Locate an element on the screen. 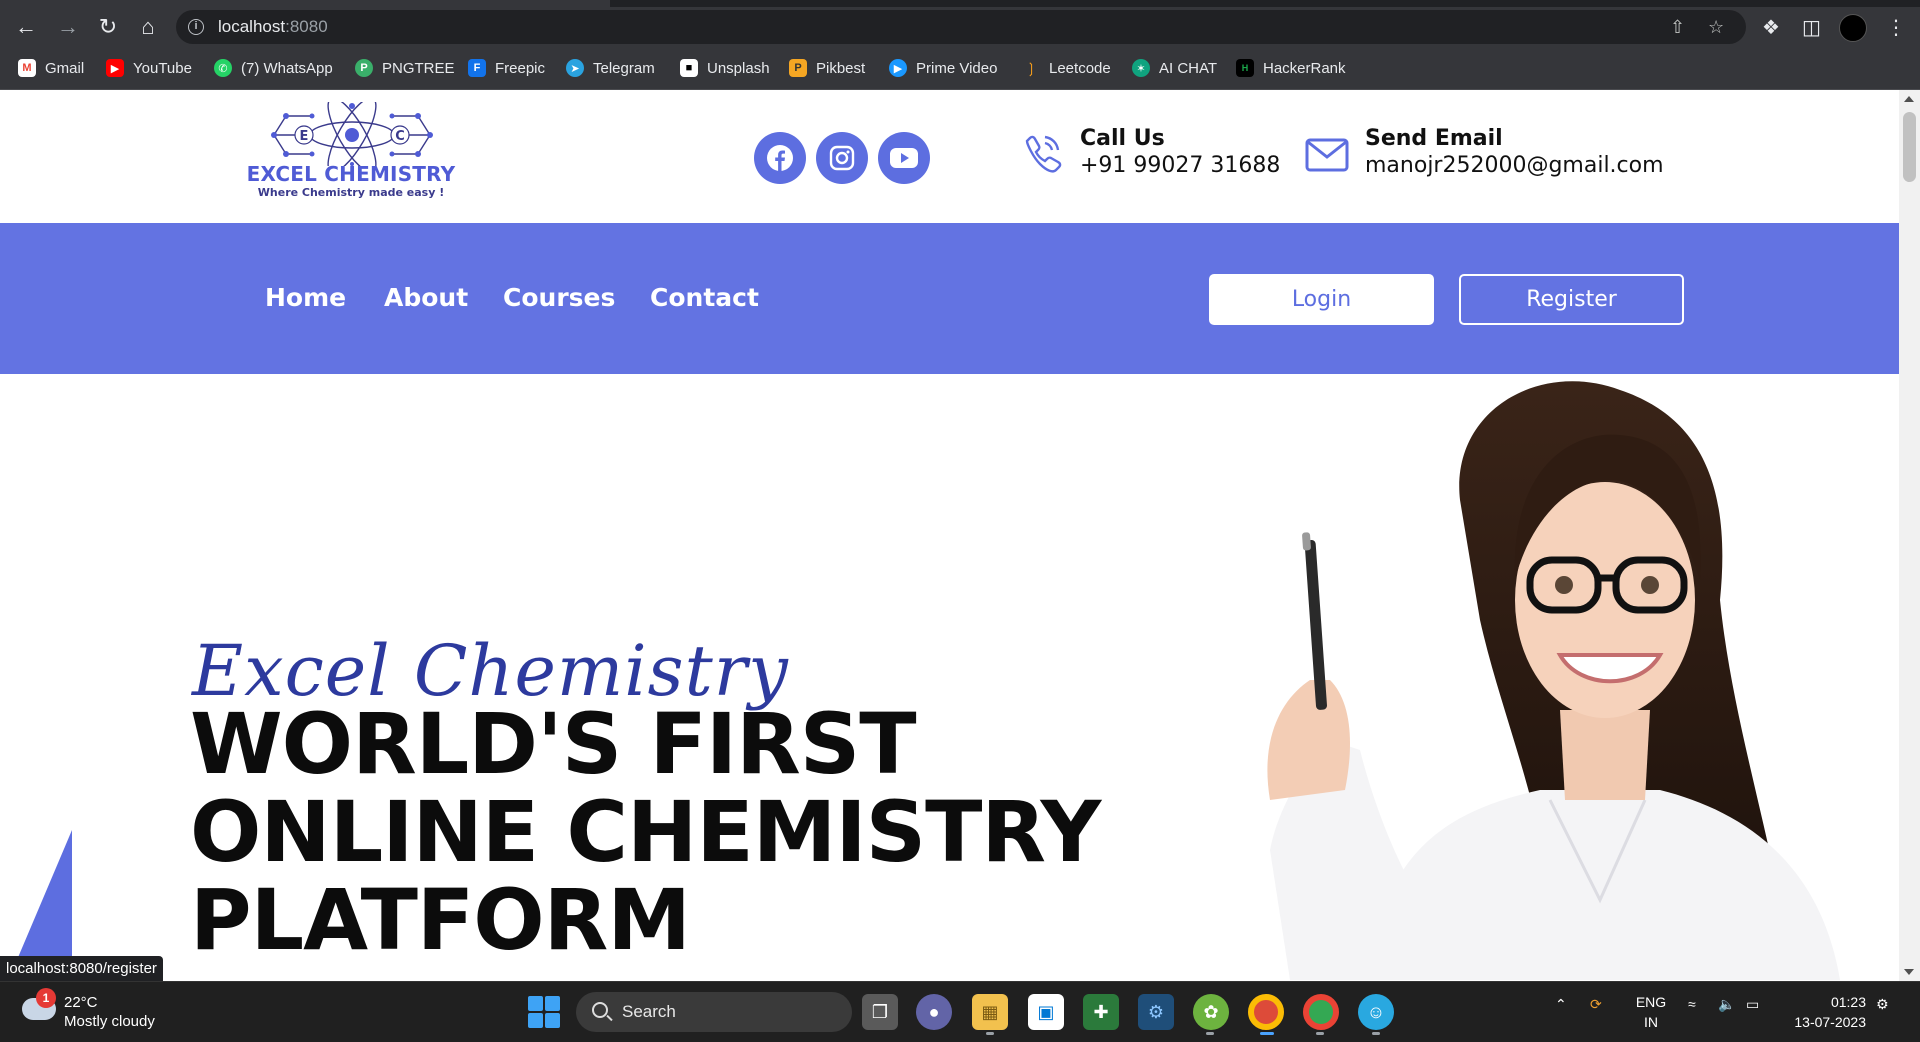 This screenshot has width=1920, height=1042. notification-badge: 1 is located at coordinates (46, 998).